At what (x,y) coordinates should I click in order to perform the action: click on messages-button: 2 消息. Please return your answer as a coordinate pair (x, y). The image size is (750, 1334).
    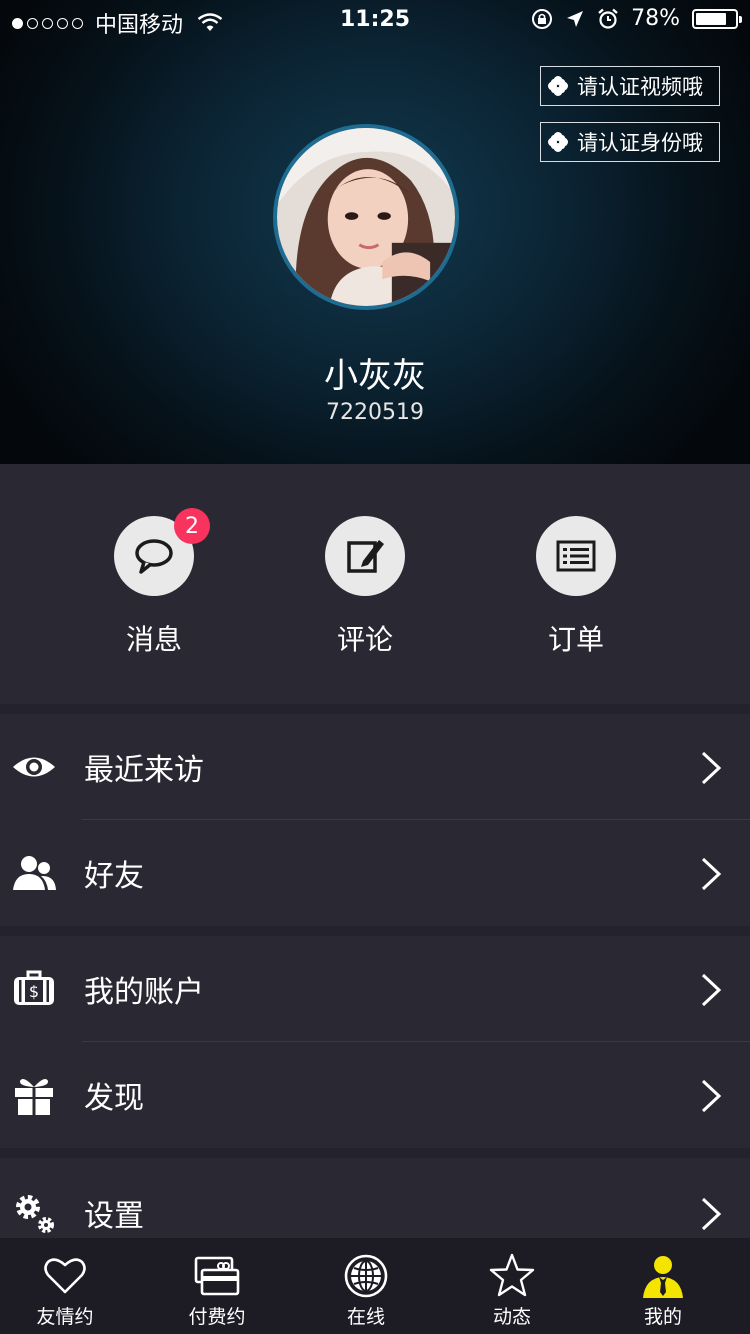
    Looking at the image, I should click on (154, 583).